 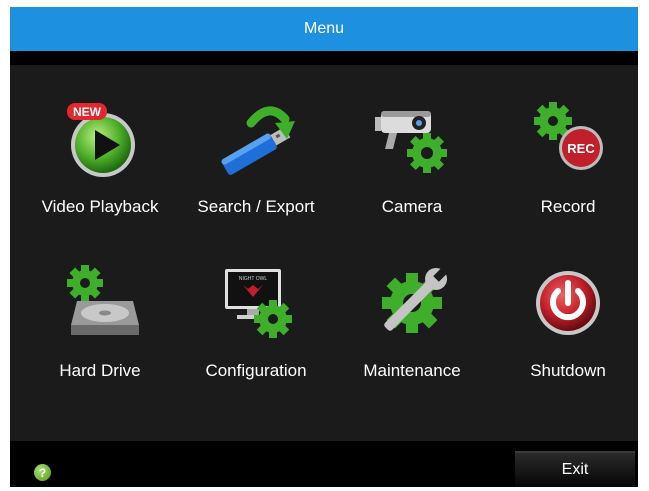 I want to click on title-bar: Menu, so click(x=324, y=29).